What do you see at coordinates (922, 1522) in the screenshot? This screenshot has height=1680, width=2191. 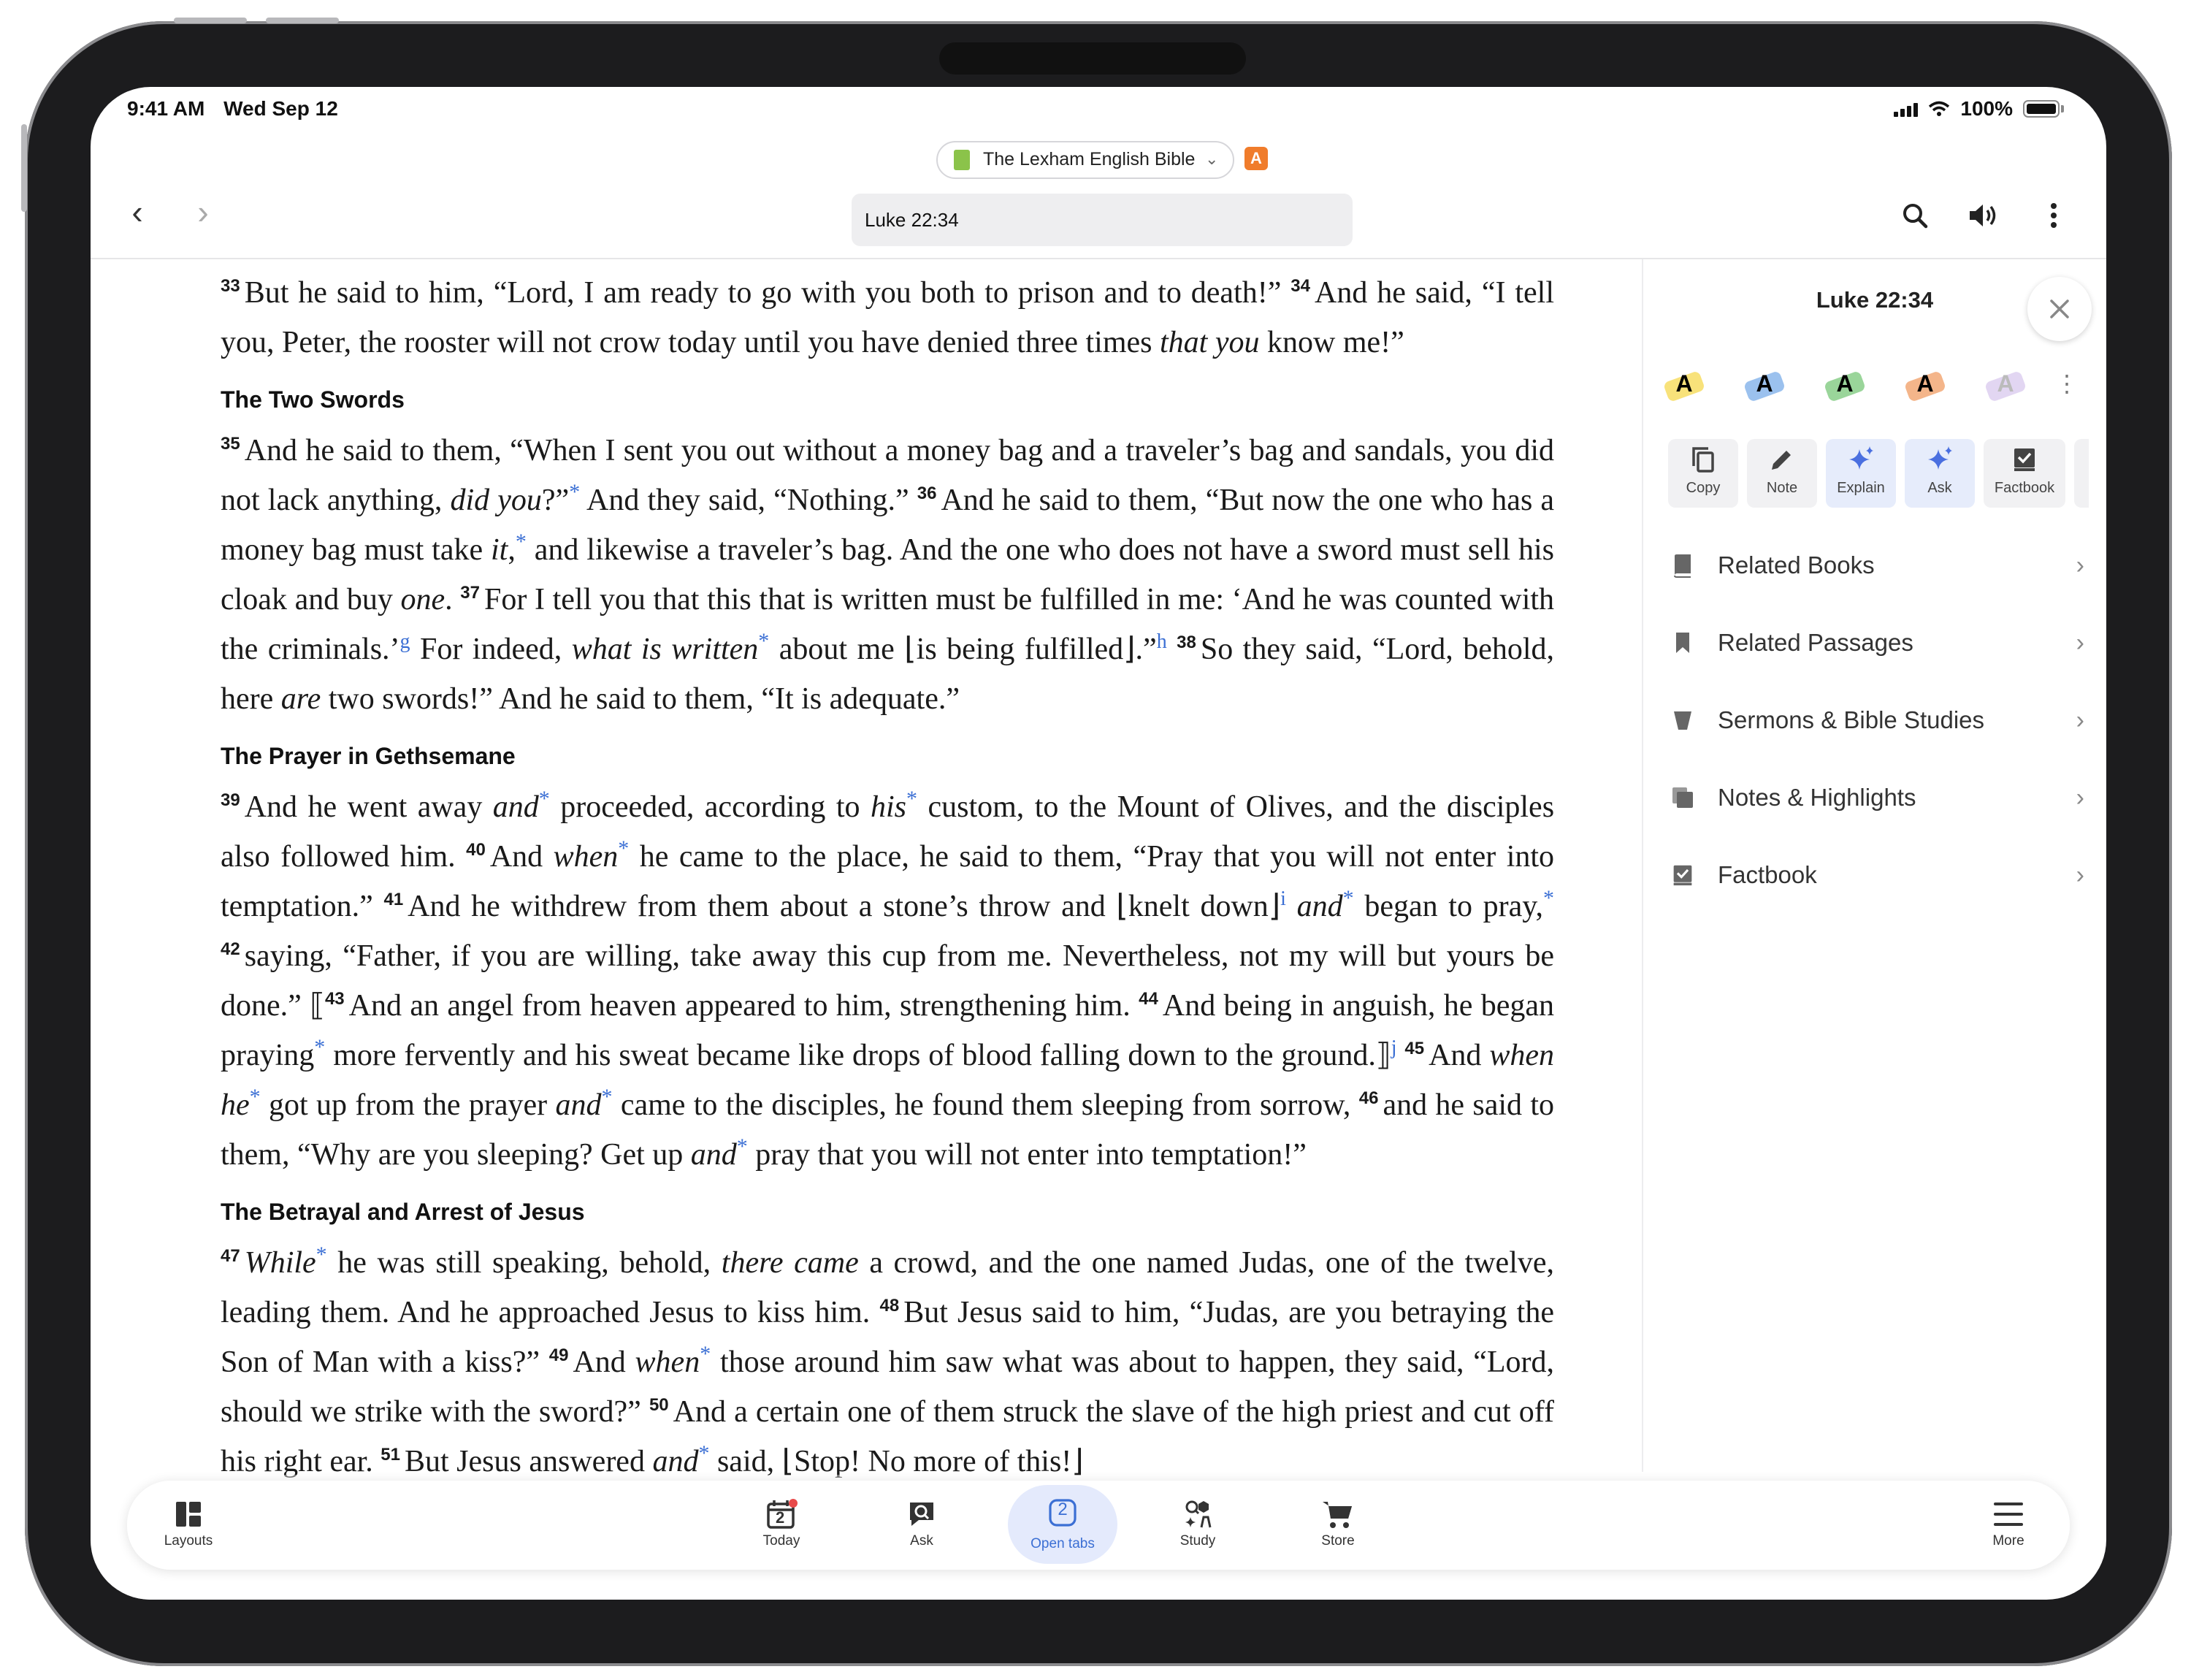 I see `tab-ask: Ask` at bounding box center [922, 1522].